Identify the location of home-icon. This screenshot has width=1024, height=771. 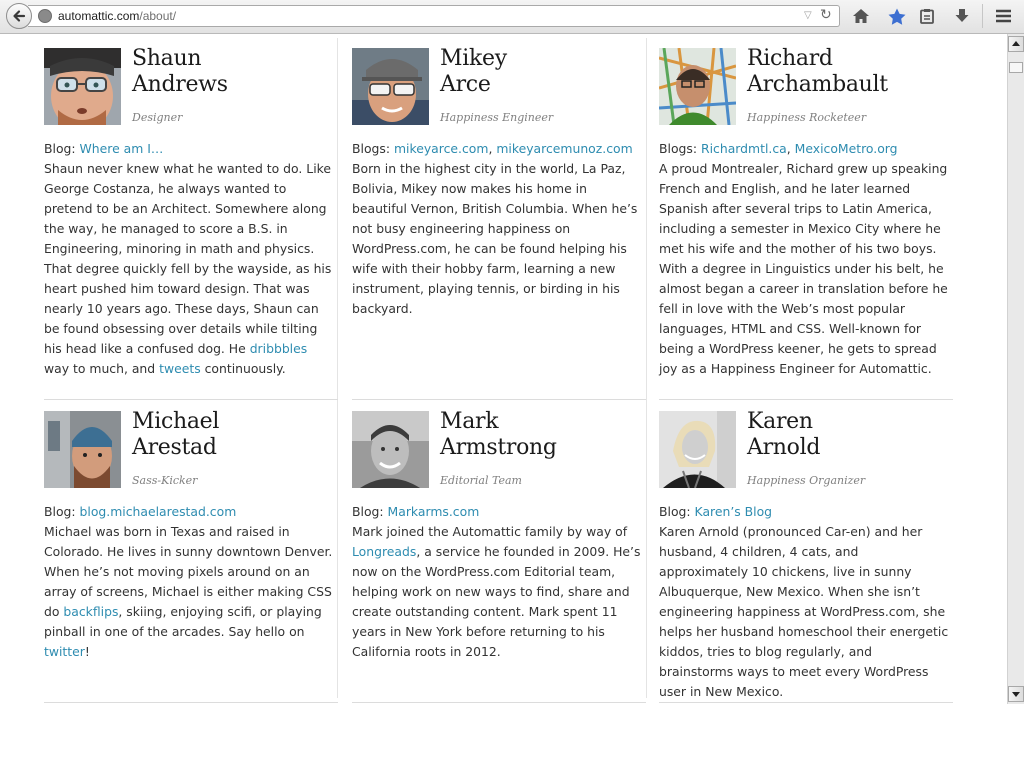
(861, 16).